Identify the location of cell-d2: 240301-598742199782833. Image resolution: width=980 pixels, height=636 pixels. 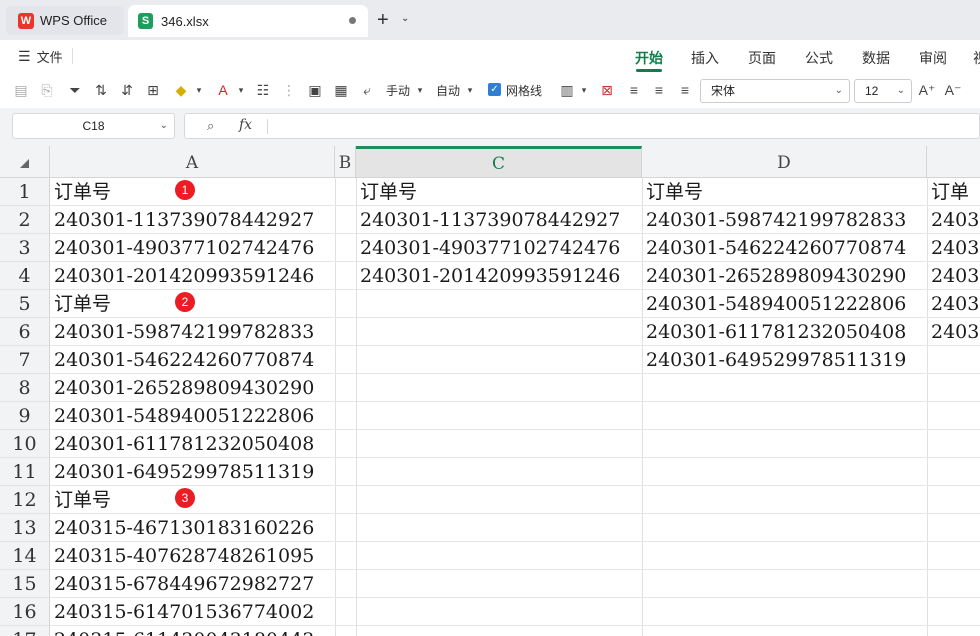
(784, 220).